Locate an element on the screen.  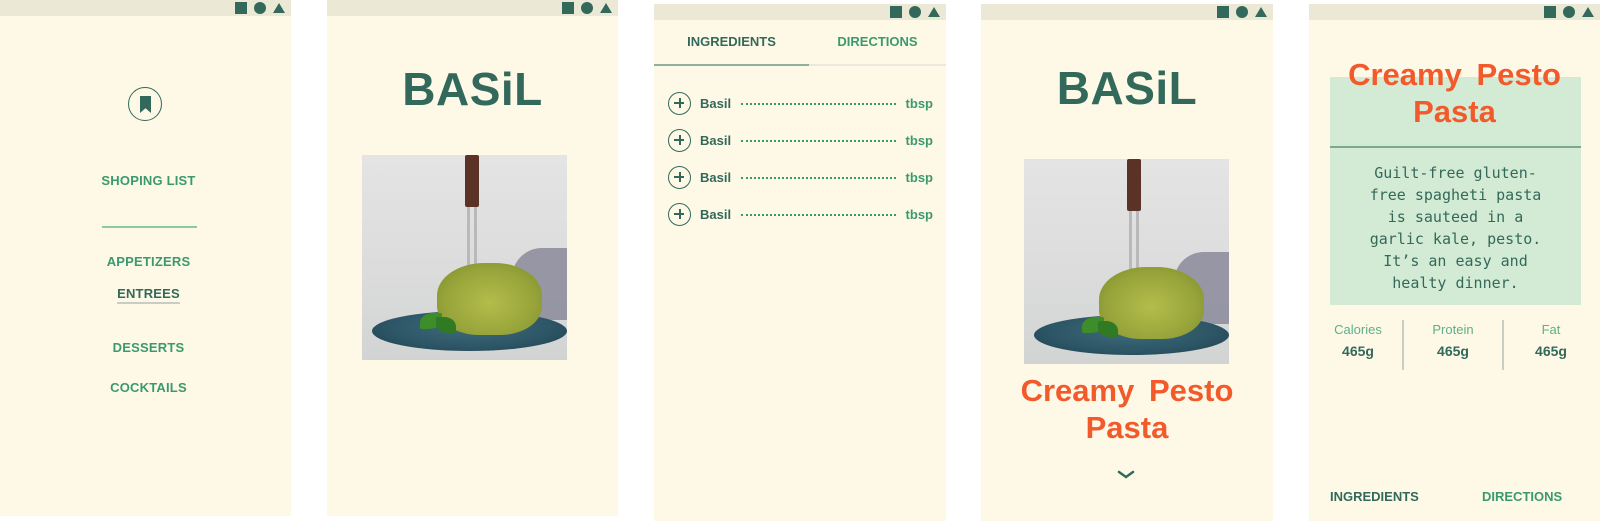
nutrition-protein: Protein 465g is located at coordinates (1453, 340).